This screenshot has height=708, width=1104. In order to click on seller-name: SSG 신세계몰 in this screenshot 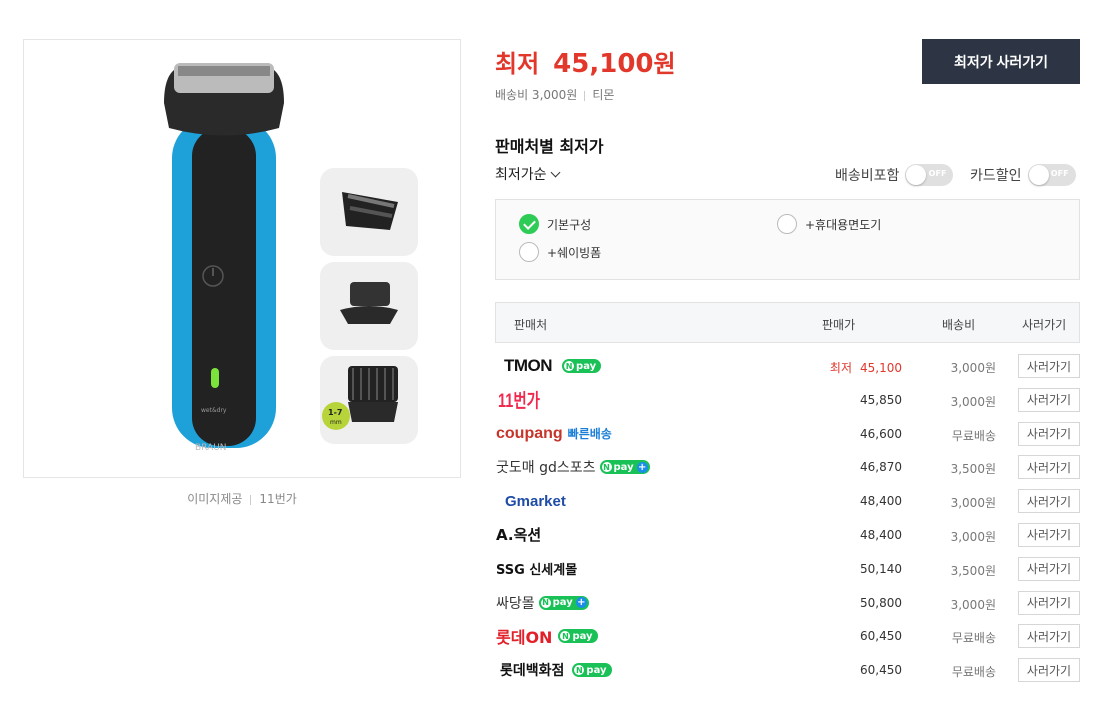, I will do `click(537, 571)`.